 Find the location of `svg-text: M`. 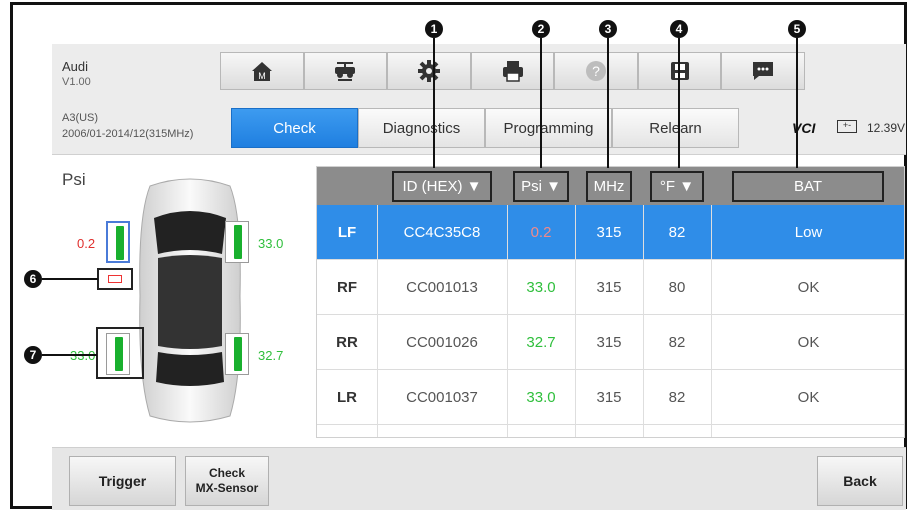

svg-text: M is located at coordinates (262, 76).